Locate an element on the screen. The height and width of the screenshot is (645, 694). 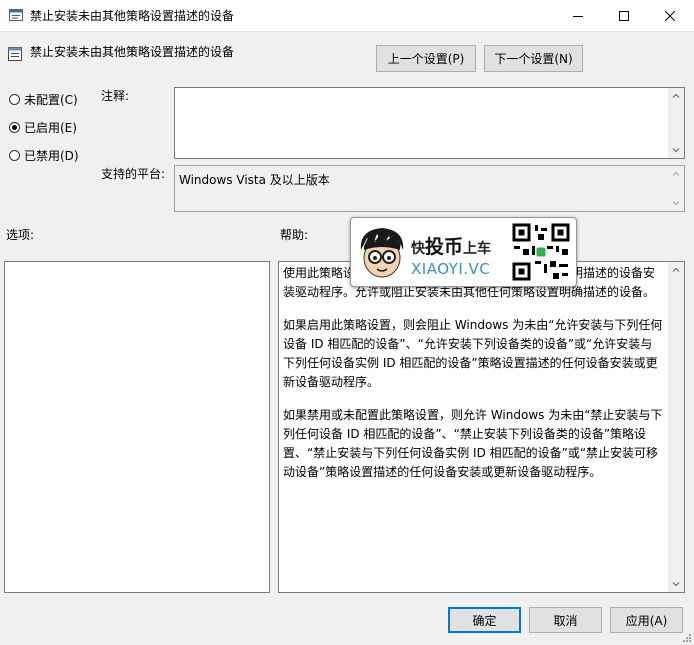
ok-button: 确定 is located at coordinates (484, 620).